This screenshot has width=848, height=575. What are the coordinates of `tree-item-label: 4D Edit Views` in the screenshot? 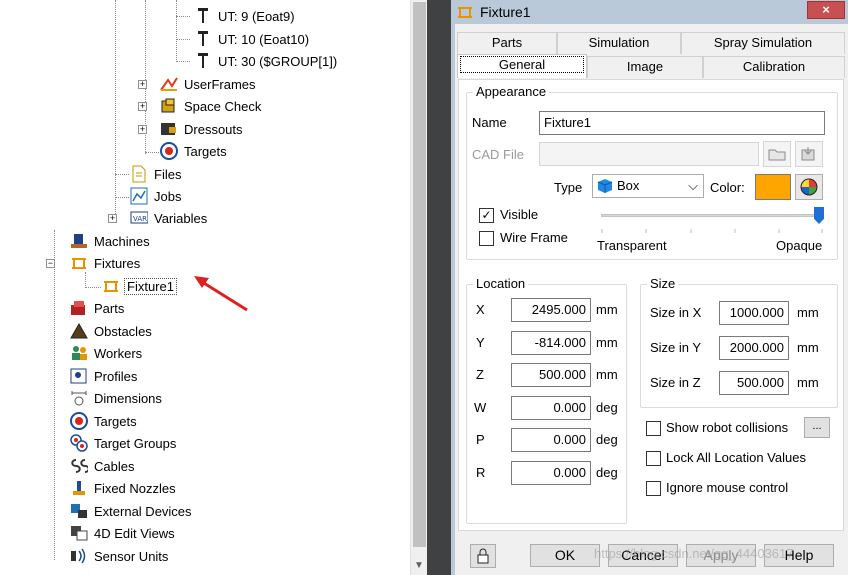 It's located at (134, 533).